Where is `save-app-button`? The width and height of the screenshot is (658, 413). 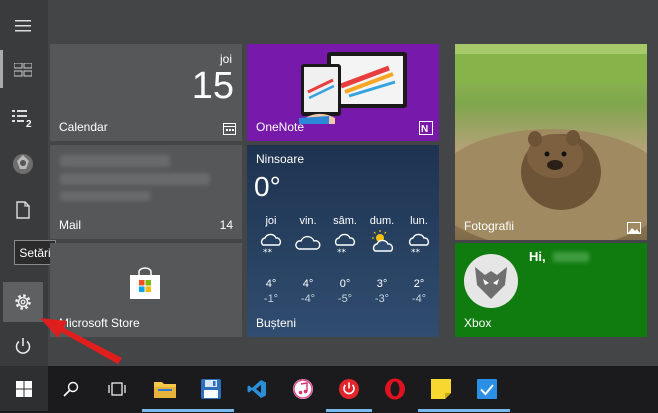
save-app-button is located at coordinates (211, 388).